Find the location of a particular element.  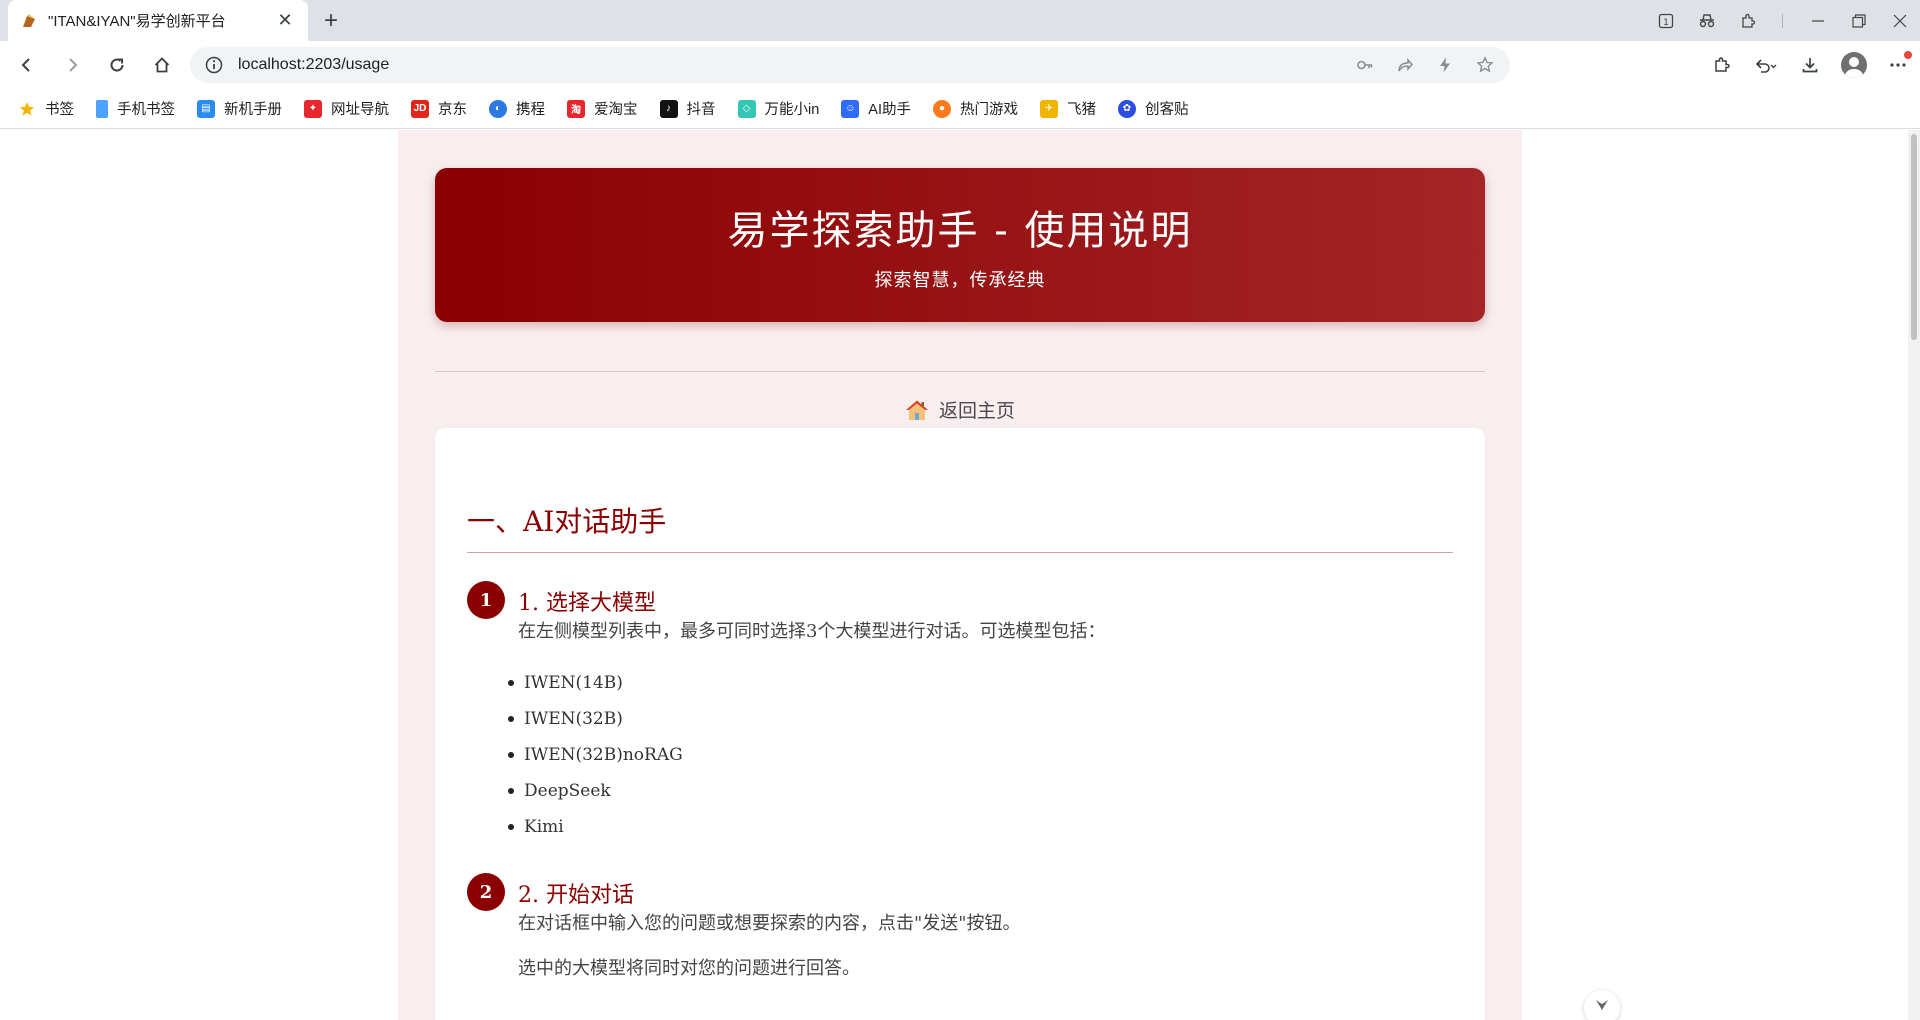

step-title: 2. 开始对话 is located at coordinates (576, 895).